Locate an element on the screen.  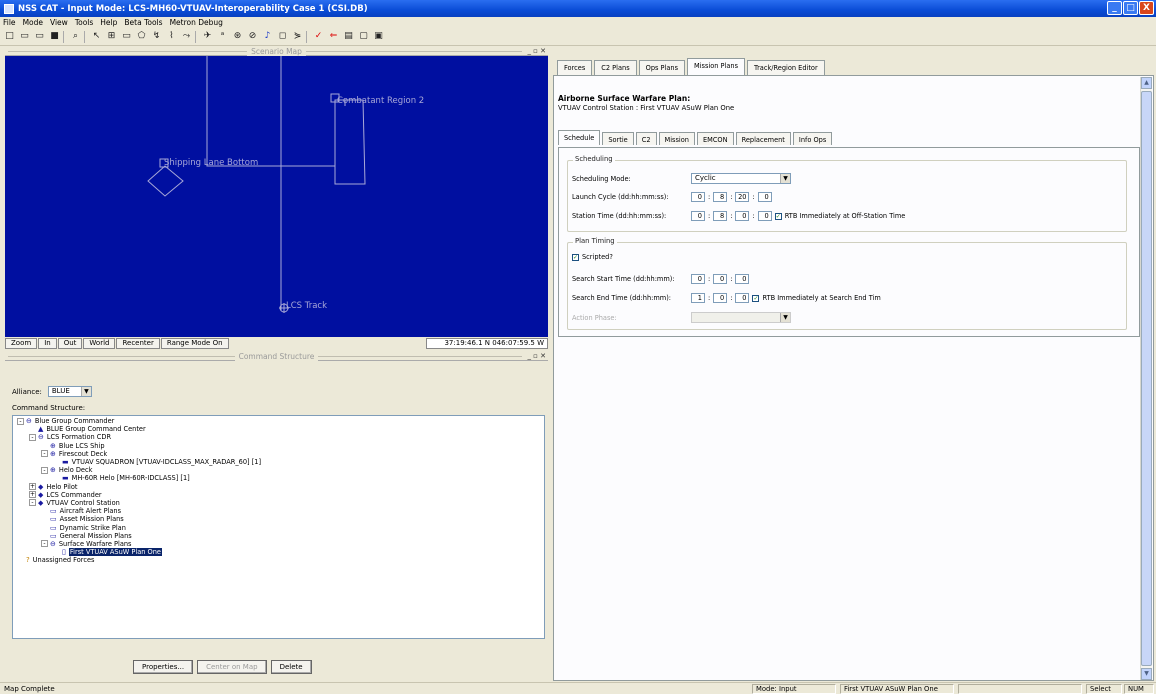
tree-node: ▭ Dynamic Strike Plan is located at coordinates (278, 527).